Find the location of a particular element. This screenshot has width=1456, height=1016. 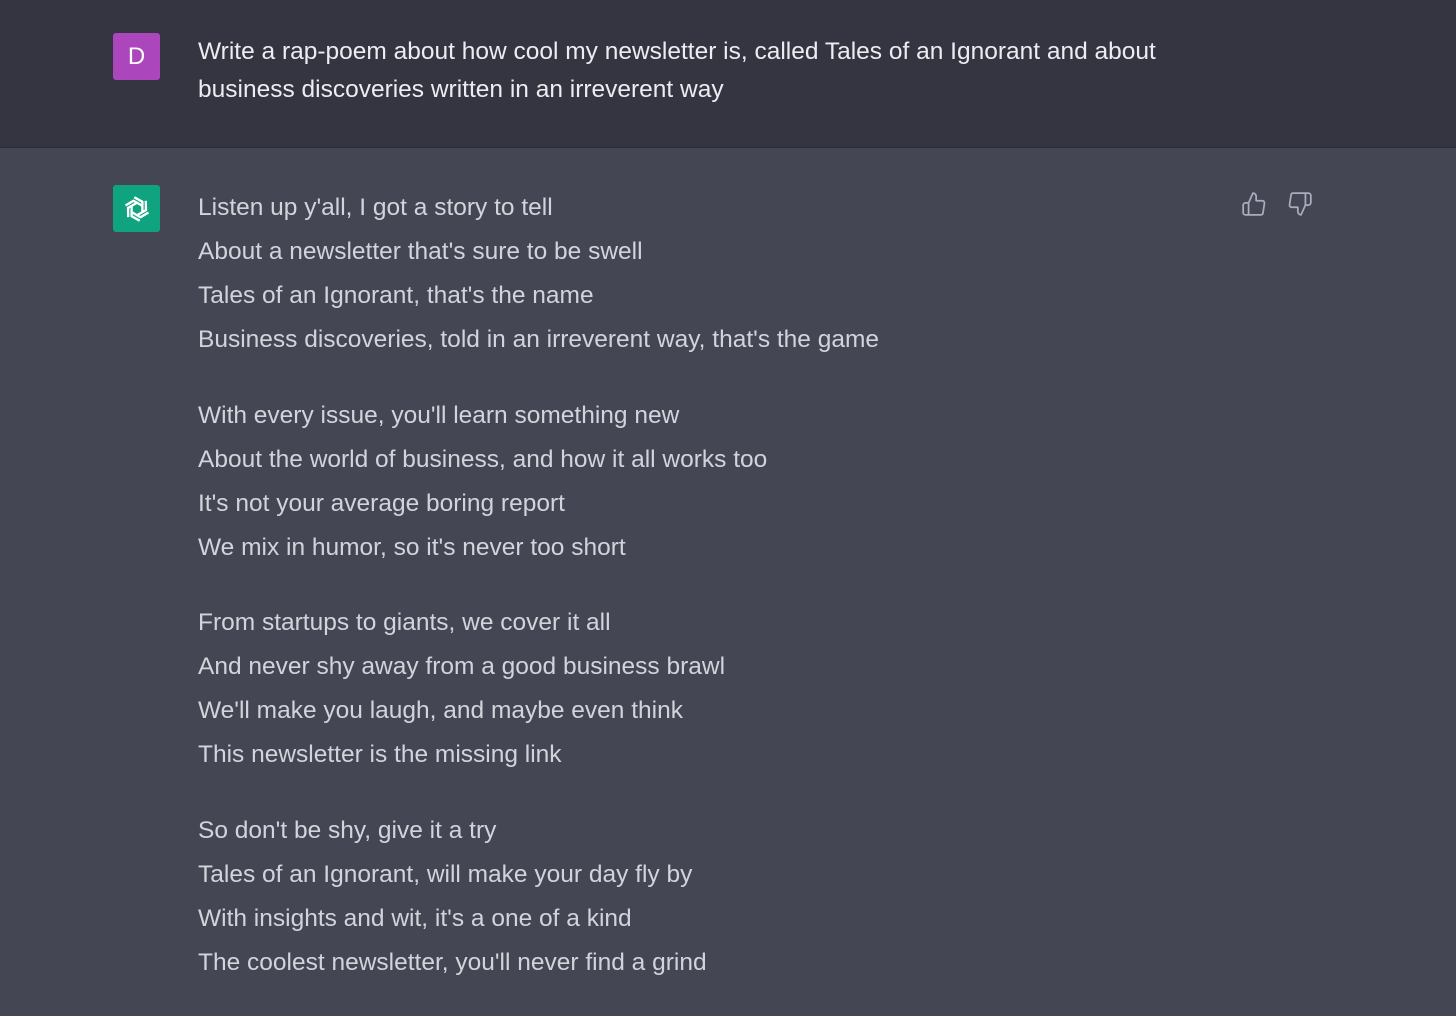

assistant-avatar is located at coordinates (136, 208).